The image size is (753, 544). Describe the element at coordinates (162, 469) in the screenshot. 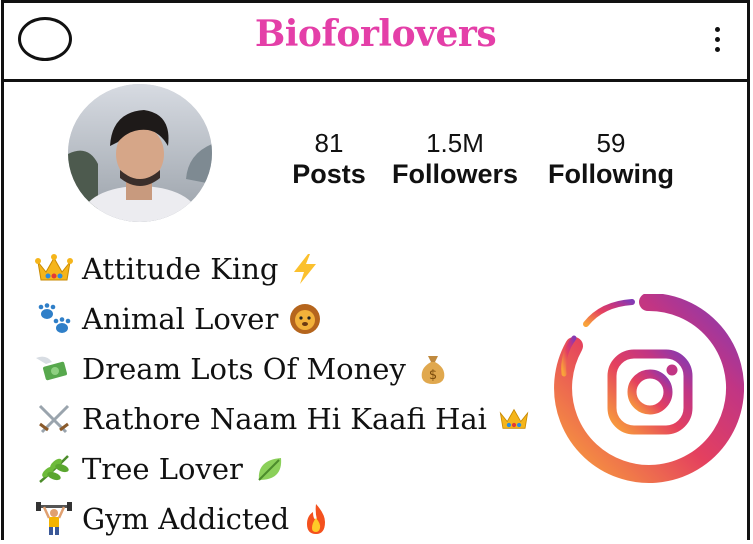

I see `bio-text: Tree Lover` at that location.